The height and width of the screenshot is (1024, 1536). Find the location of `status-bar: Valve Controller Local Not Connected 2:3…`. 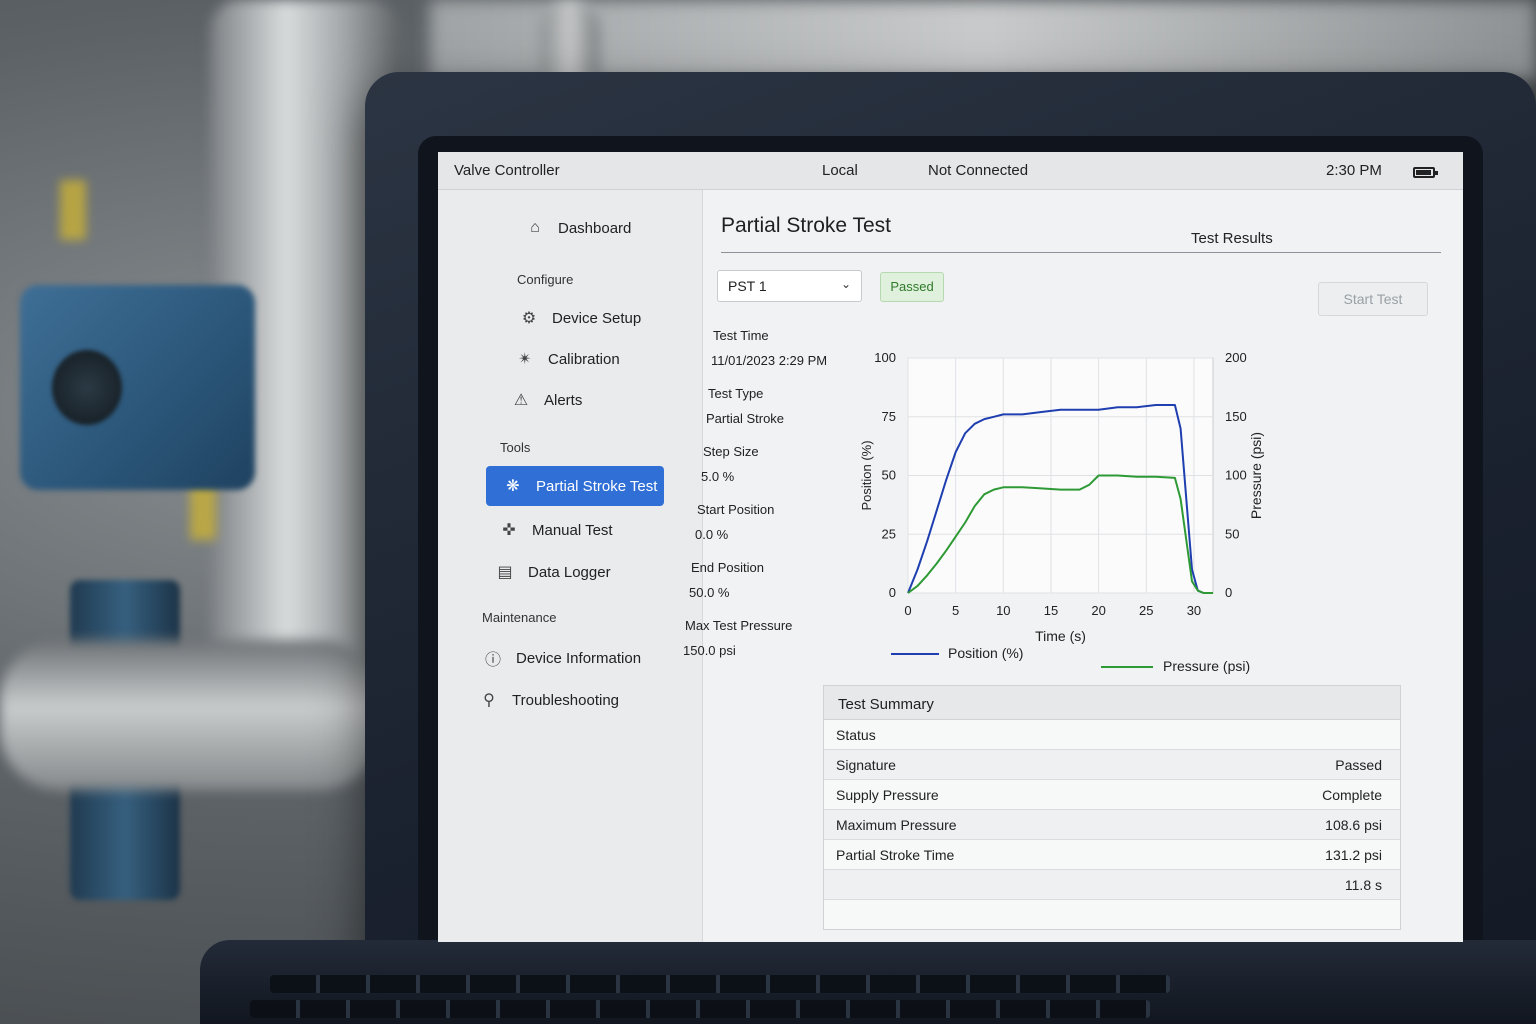

status-bar: Valve Controller Local Not Connected 2:3… is located at coordinates (950, 171).